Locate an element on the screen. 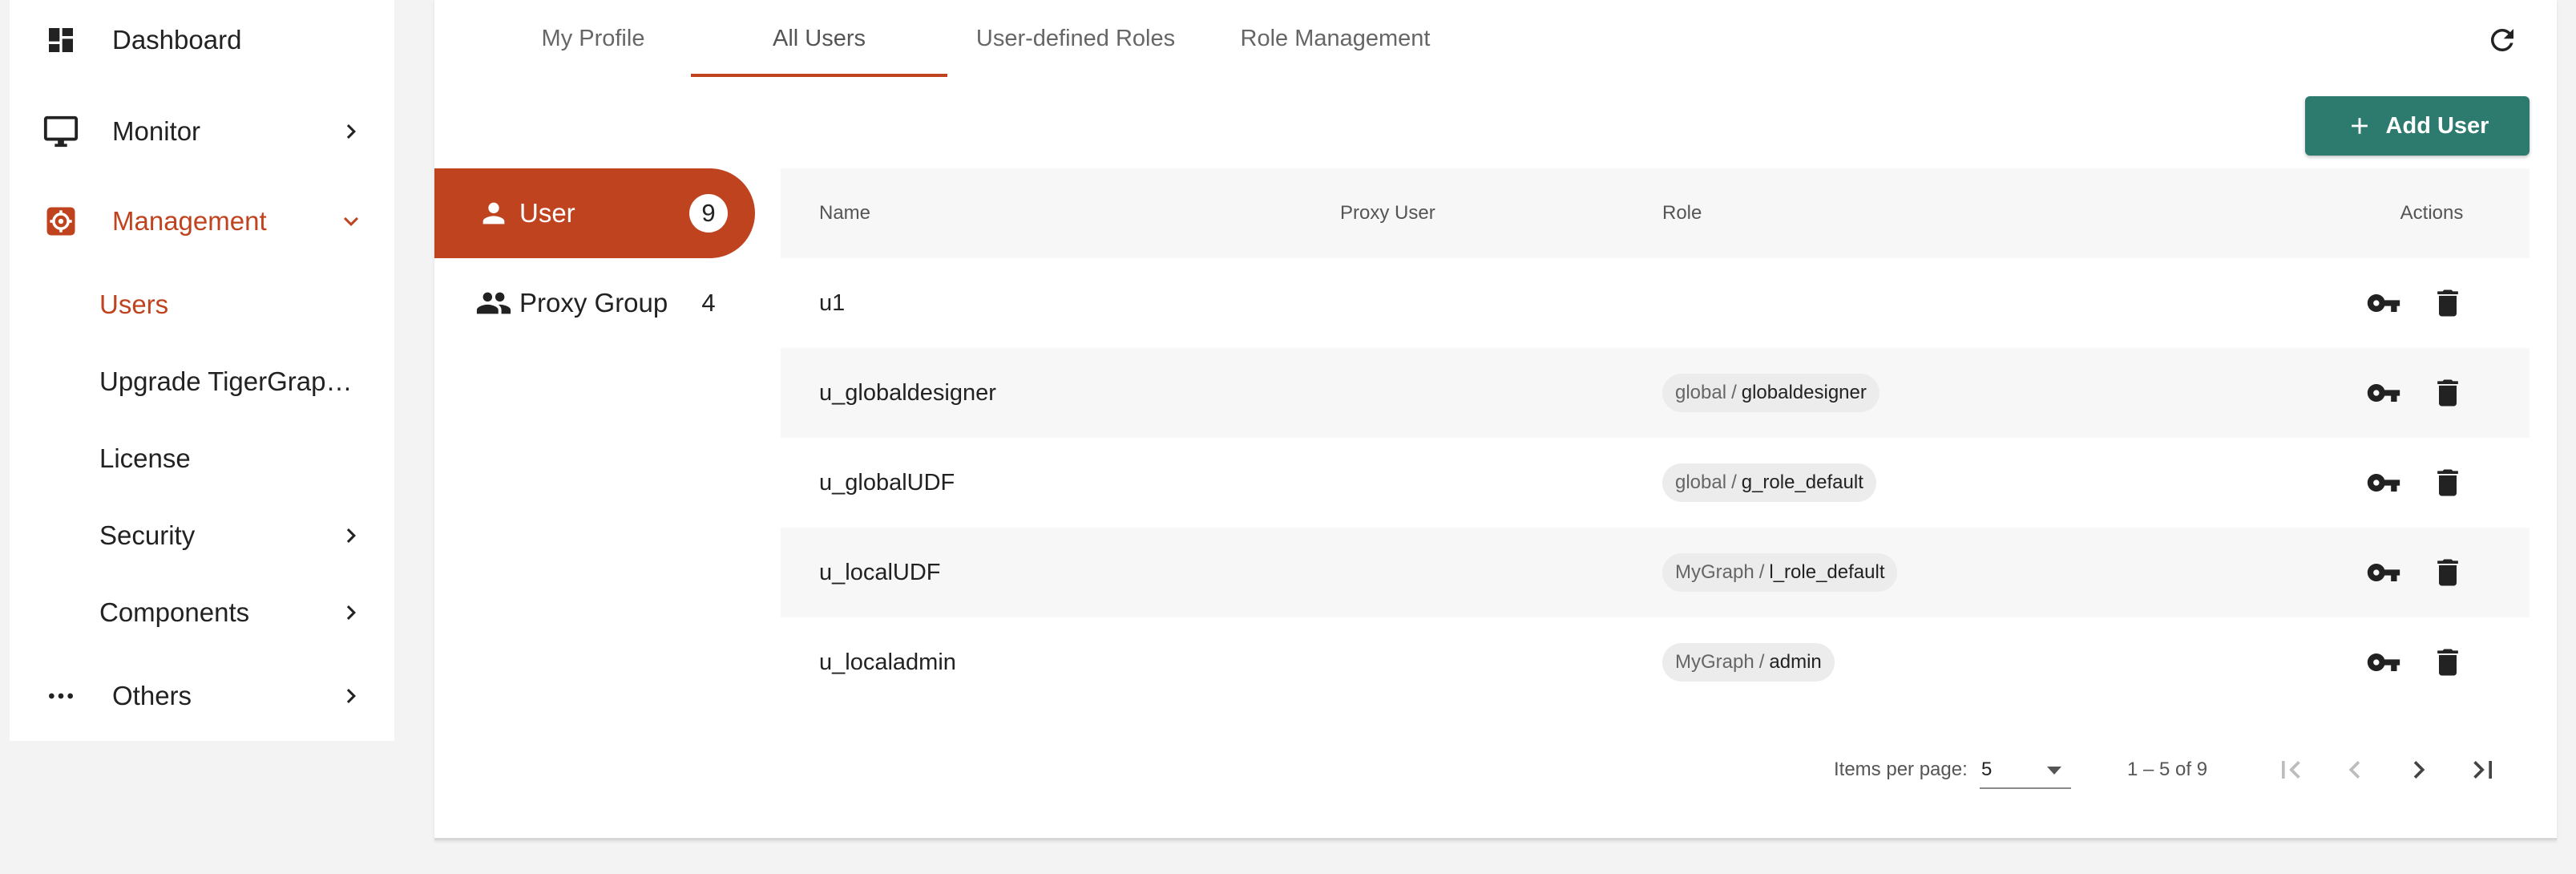  nav-label-monitor: Monitor is located at coordinates (156, 131).